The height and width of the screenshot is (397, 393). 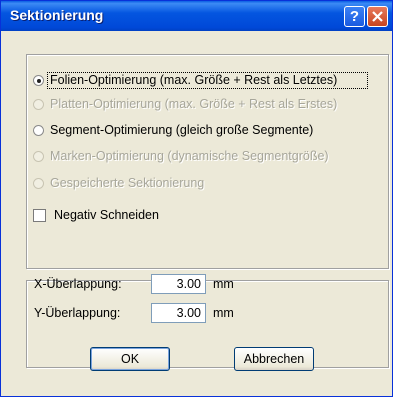 What do you see at coordinates (38, 156) in the screenshot?
I see `radio-marken-optimierung` at bounding box center [38, 156].